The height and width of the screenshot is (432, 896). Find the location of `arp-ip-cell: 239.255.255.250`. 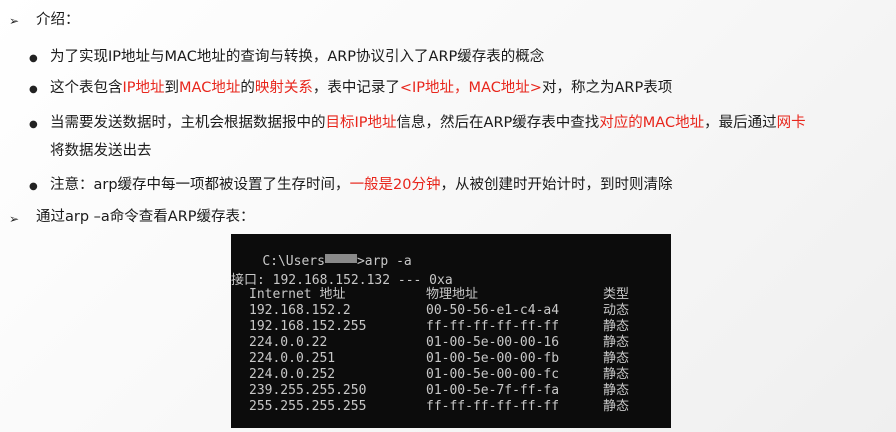

arp-ip-cell: 239.255.255.250 is located at coordinates (308, 390).